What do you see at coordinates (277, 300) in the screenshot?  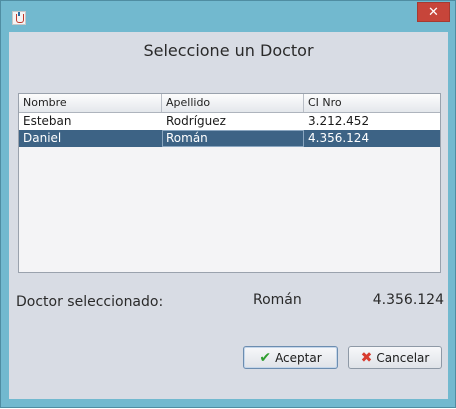 I see `selected-doctor-apellido: Román` at bounding box center [277, 300].